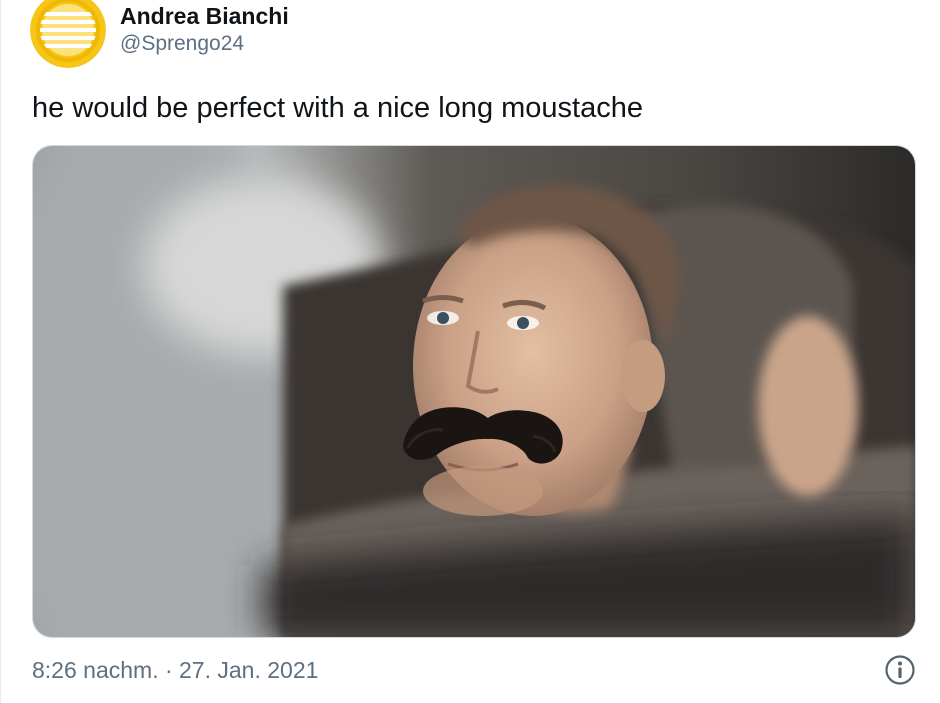 The width and height of the screenshot is (940, 703). I want to click on tweet-footer: 8:26 nachm. · 27. Jan. 2021, so click(474, 670).